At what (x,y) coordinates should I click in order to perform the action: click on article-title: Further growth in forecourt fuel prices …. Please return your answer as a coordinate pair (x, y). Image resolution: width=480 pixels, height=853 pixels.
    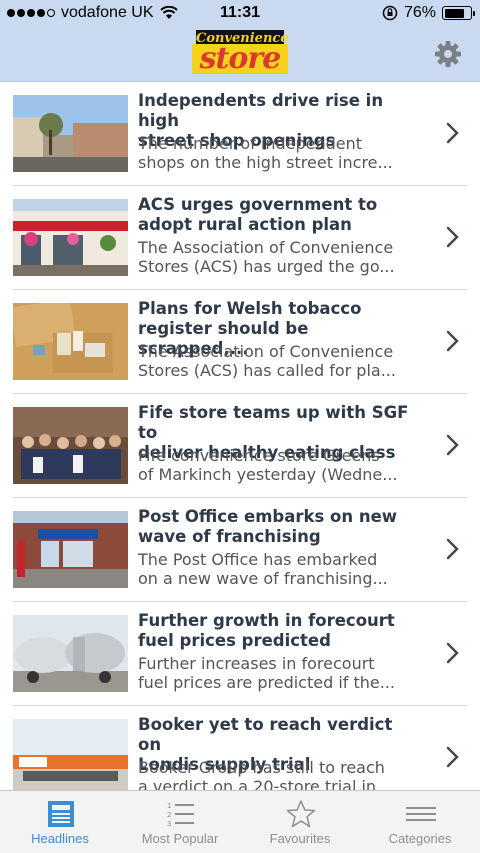
    Looking at the image, I should click on (266, 630).